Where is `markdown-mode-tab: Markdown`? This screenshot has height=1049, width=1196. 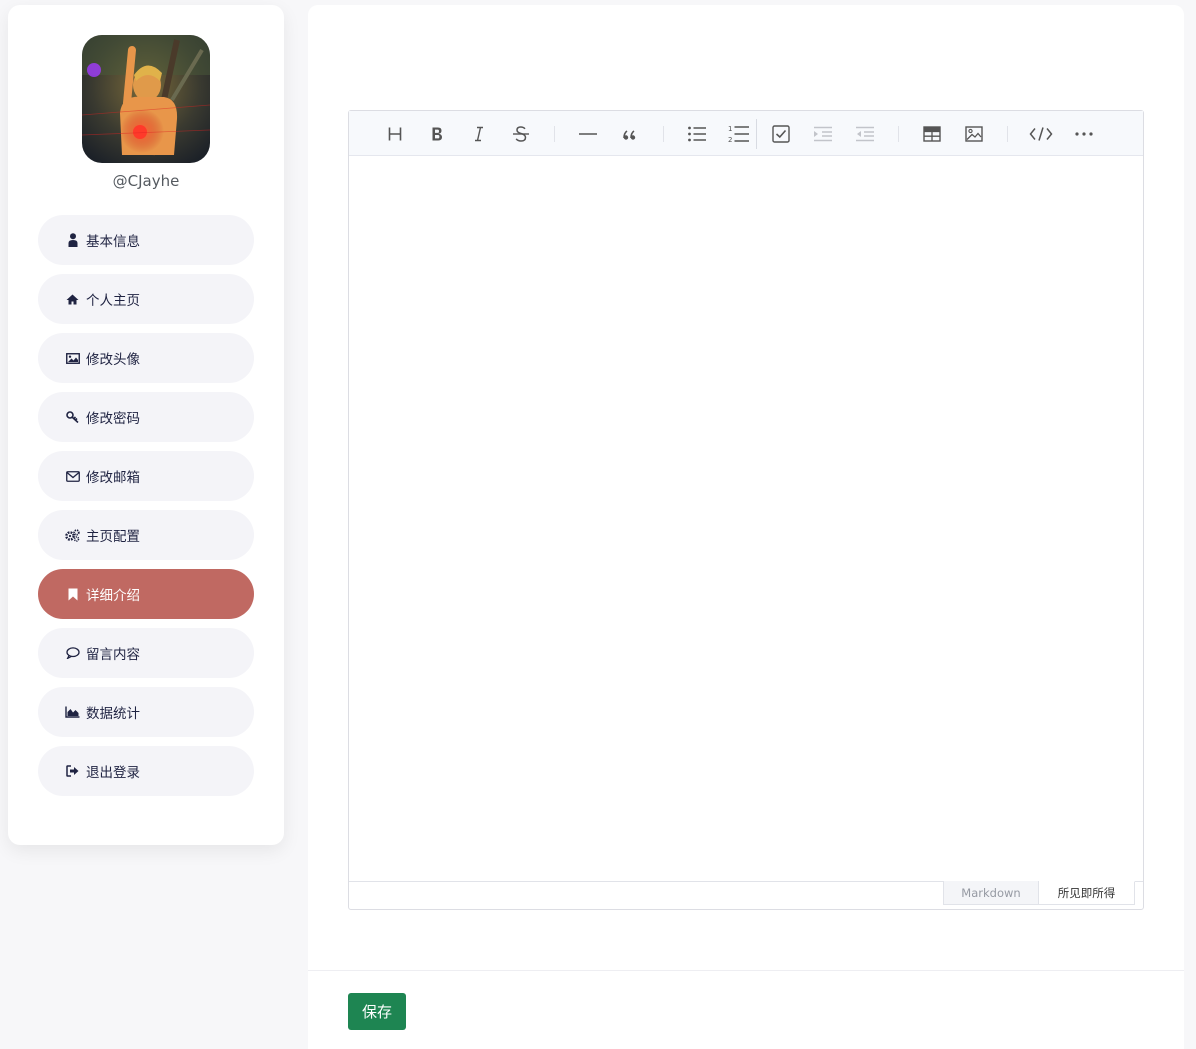
markdown-mode-tab: Markdown is located at coordinates (991, 893).